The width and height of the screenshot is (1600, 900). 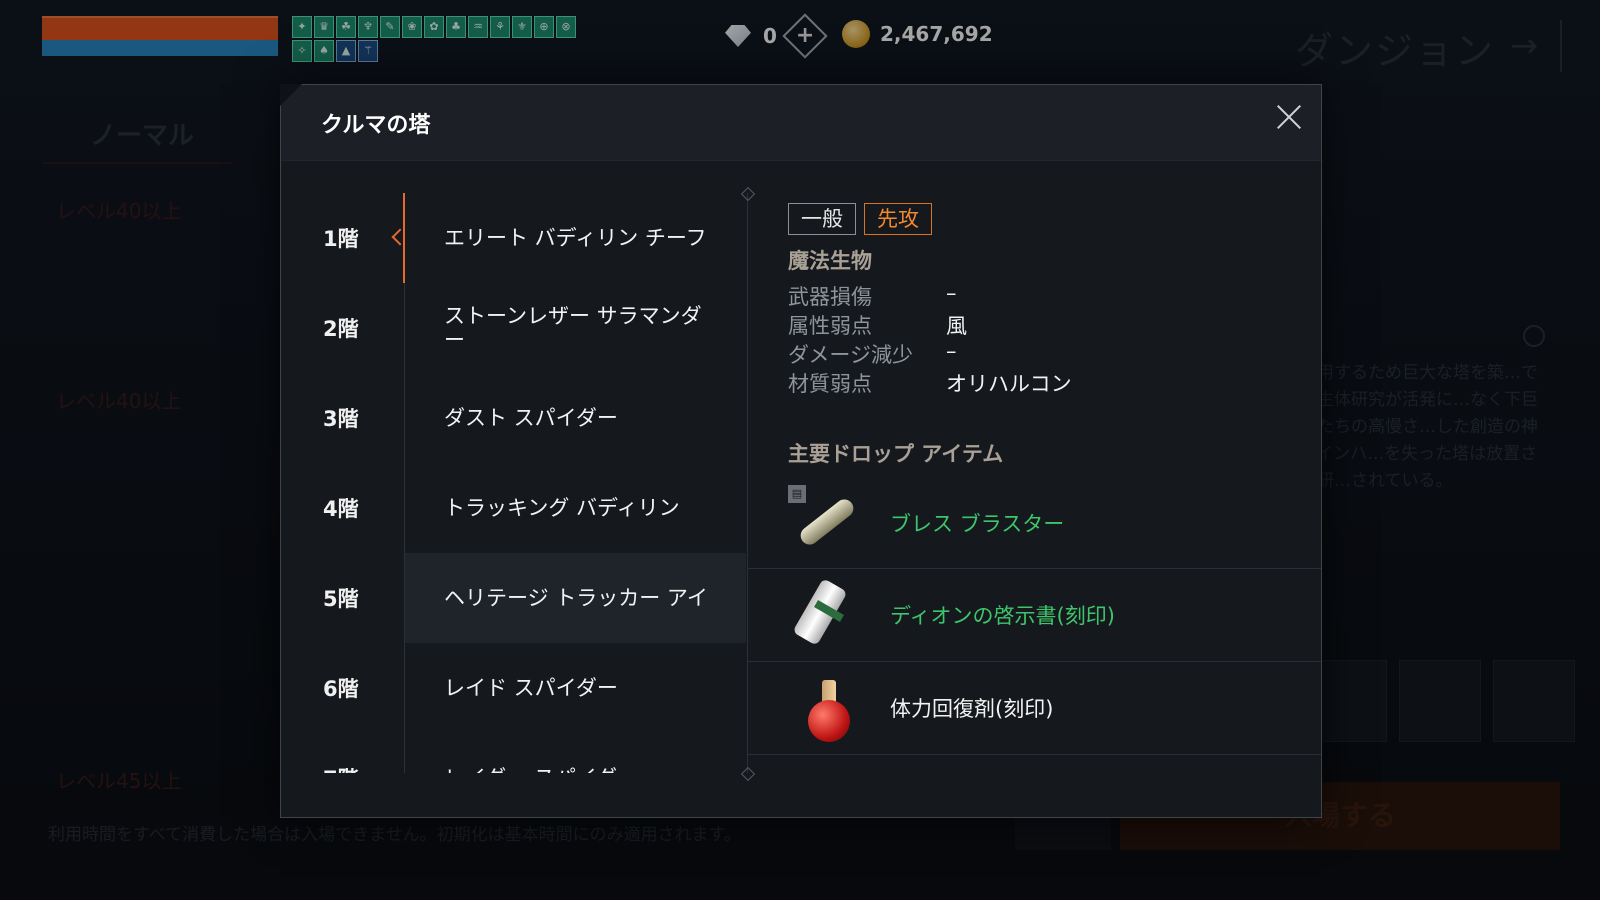 What do you see at coordinates (930, 382) in the screenshot?
I see `stat-row: 材質弱点 オリハルコン` at bounding box center [930, 382].